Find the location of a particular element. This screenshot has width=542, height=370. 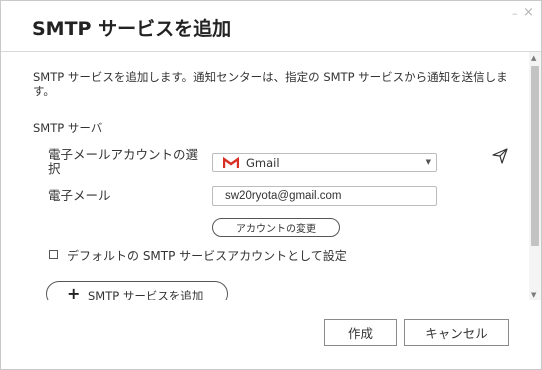

scroll-down-icon: ▼ is located at coordinates (533, 295).